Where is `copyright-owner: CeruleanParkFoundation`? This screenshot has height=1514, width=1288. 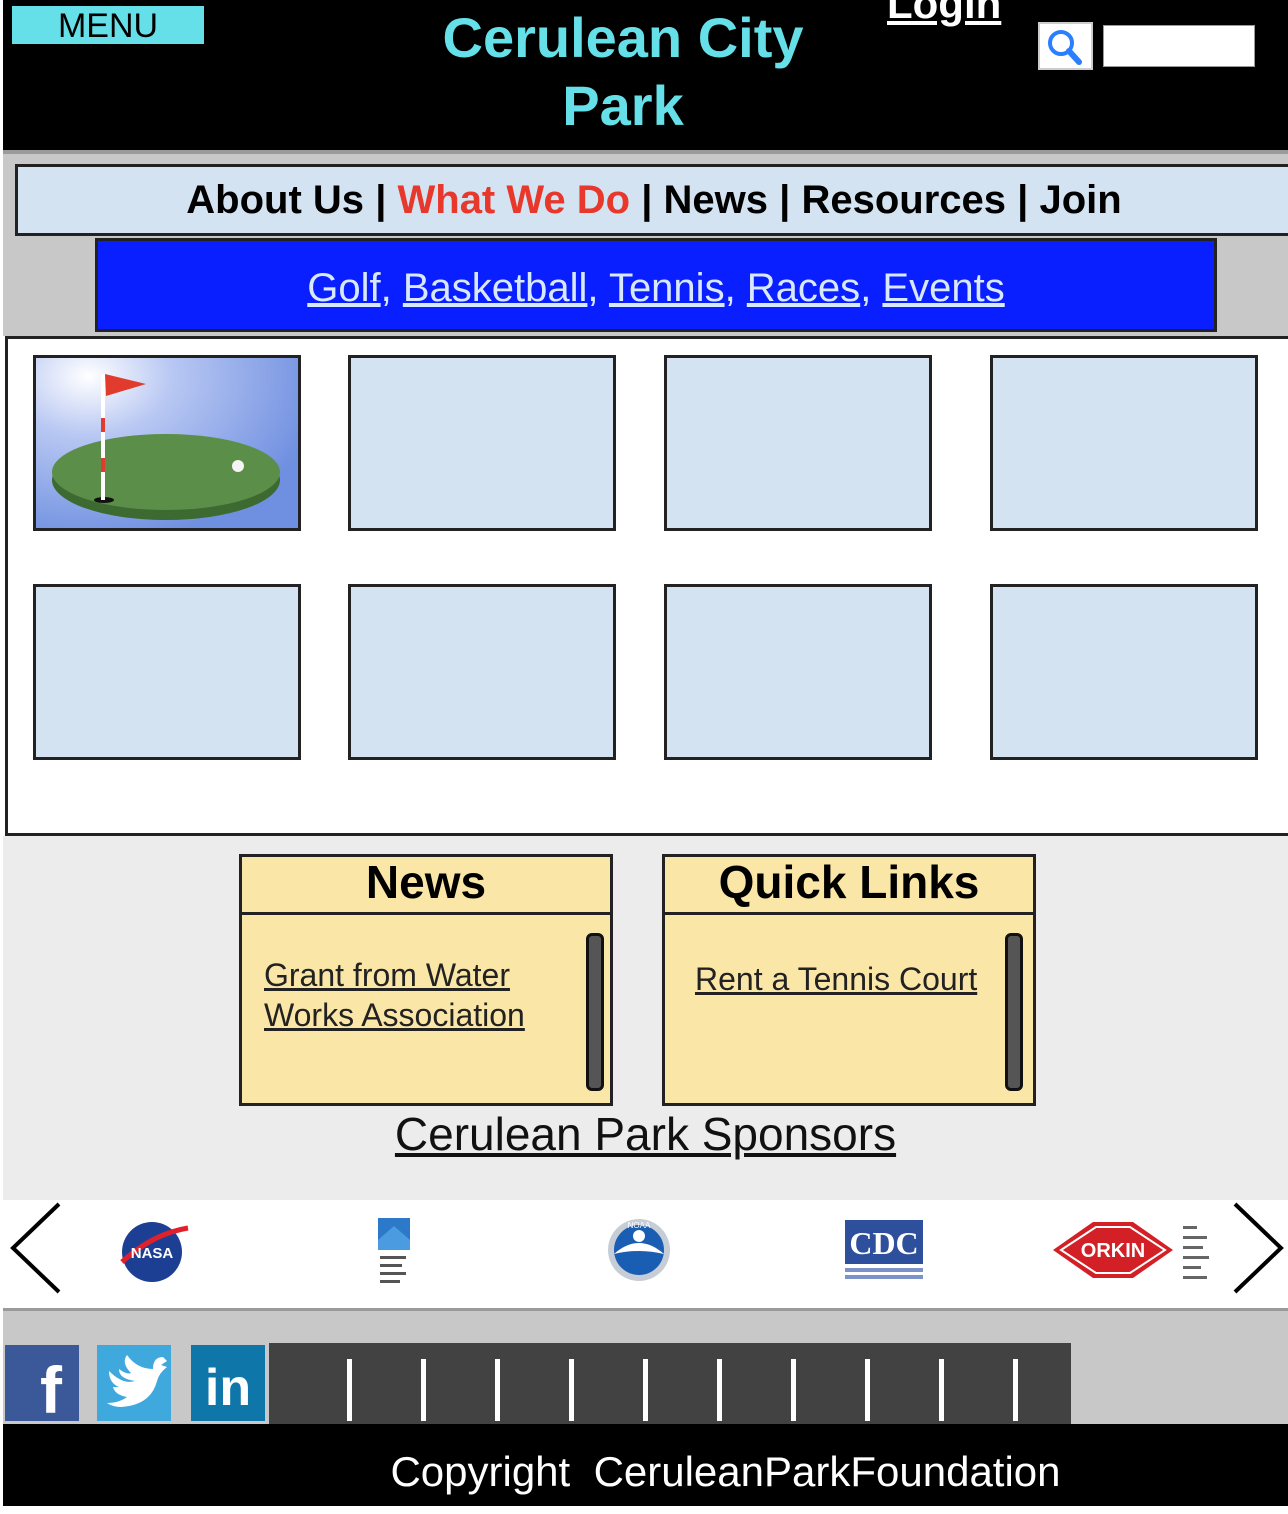 copyright-owner: CeruleanParkFoundation is located at coordinates (827, 1471).